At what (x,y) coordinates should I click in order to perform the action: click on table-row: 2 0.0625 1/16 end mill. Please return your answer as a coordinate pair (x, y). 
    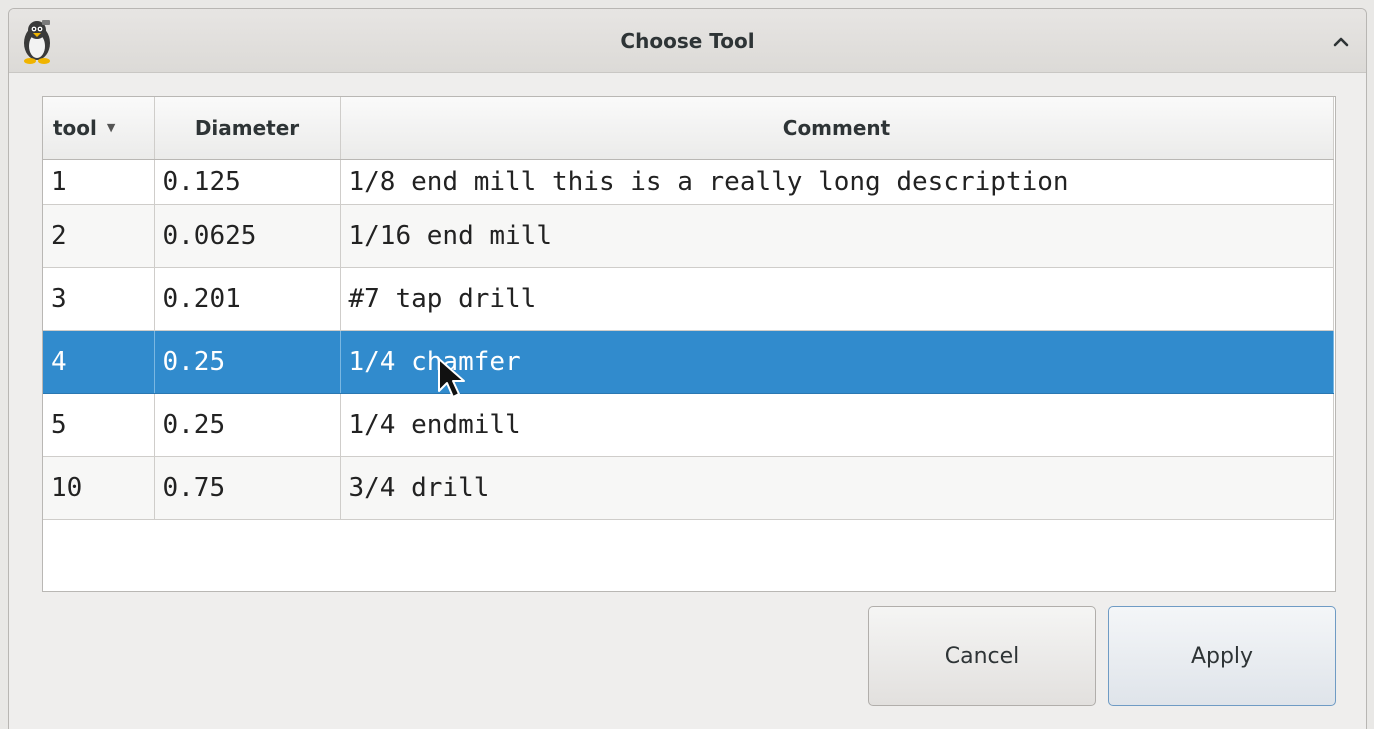
    Looking at the image, I should click on (688, 236).